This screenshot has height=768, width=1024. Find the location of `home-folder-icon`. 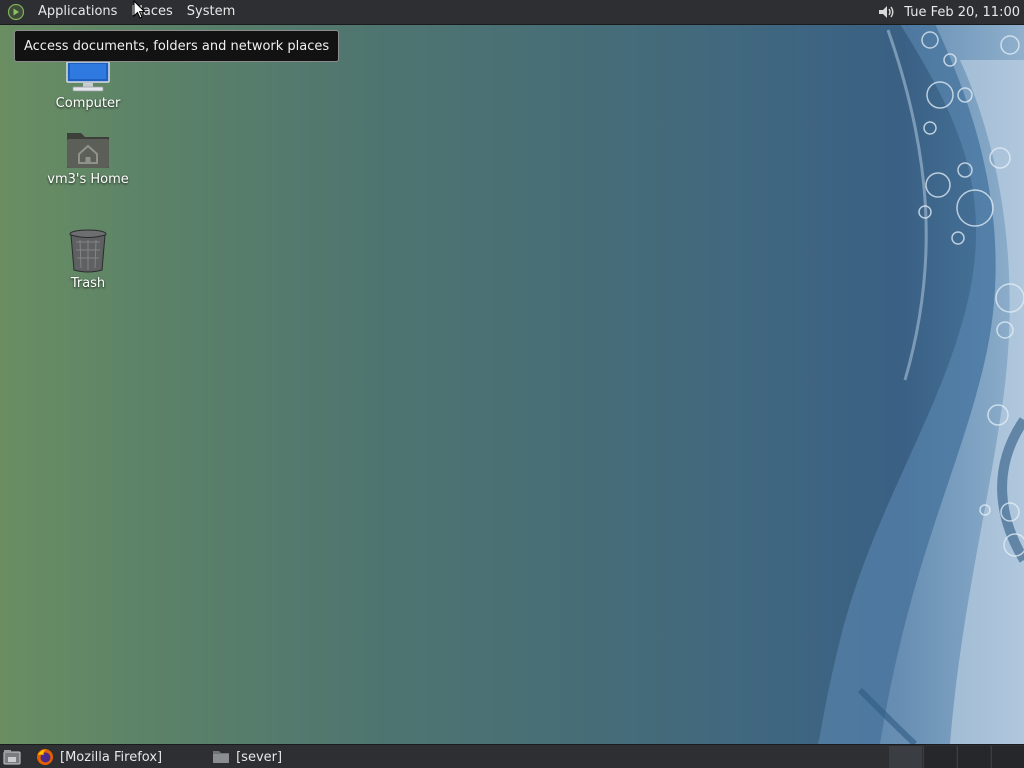

home-folder-icon is located at coordinates (88, 150).